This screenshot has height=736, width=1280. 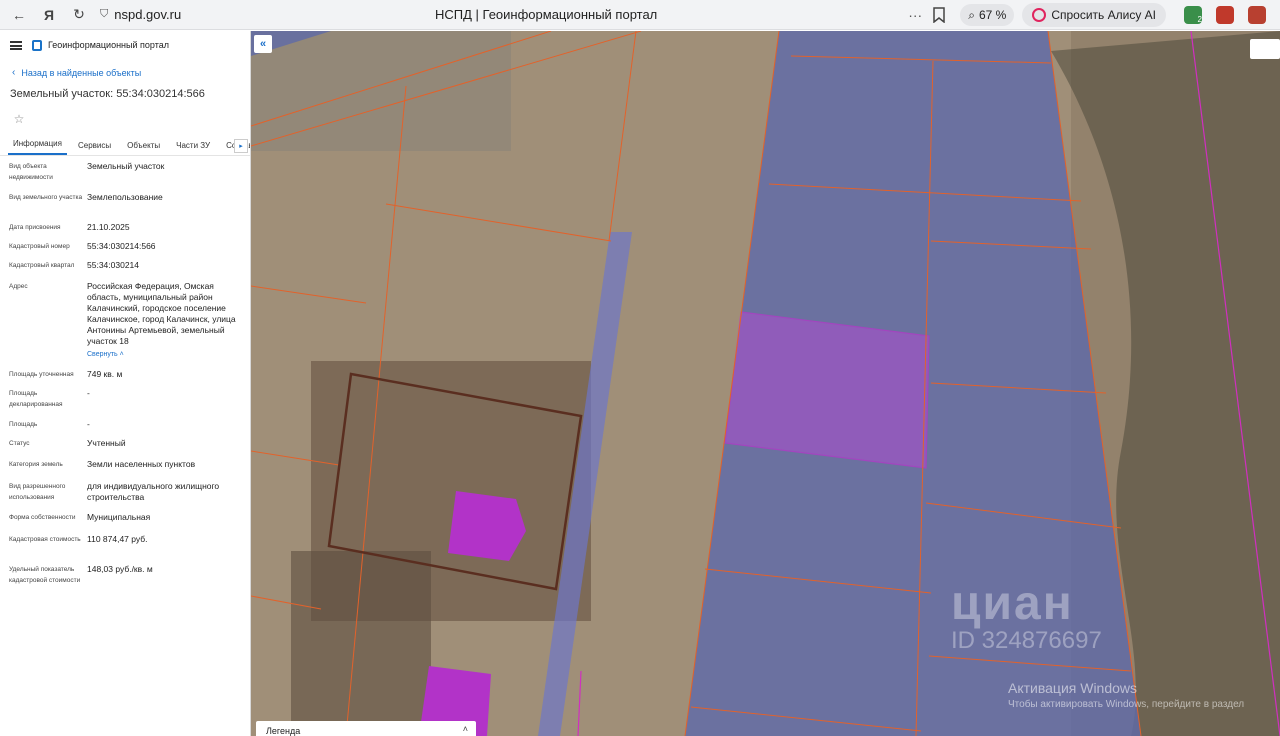 I want to click on portal-name: Геоинформационный портал, so click(x=108, y=45).